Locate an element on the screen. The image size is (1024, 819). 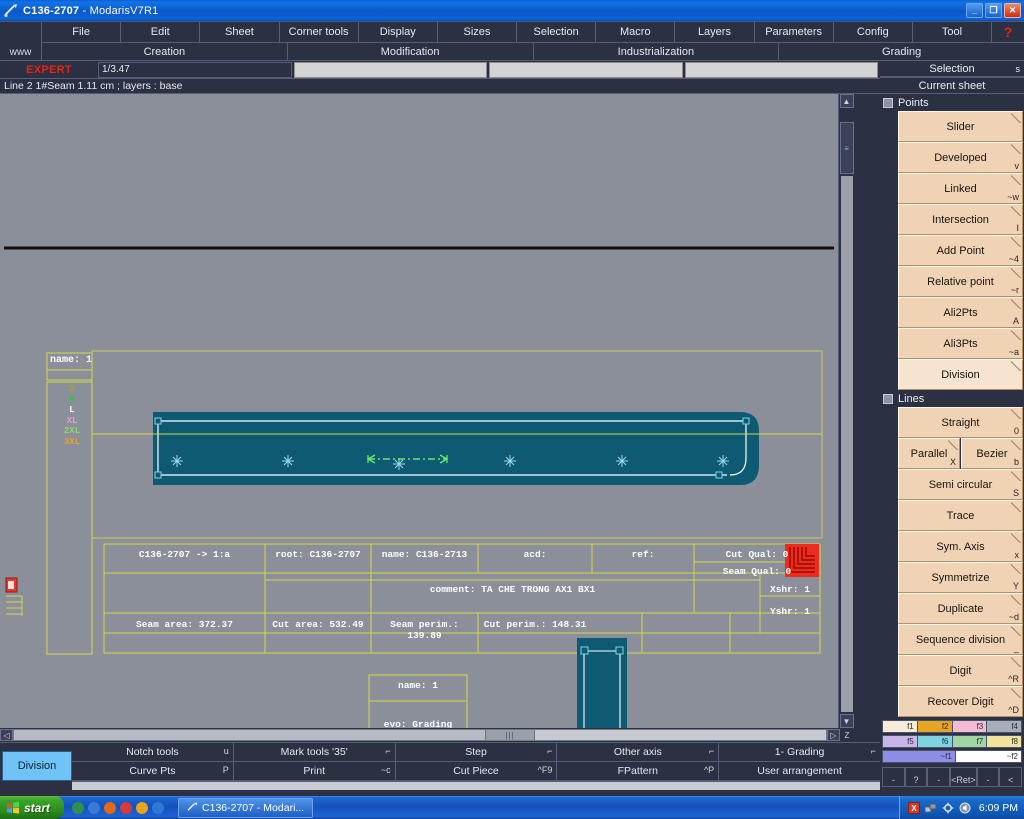
scale-field: 1/3.47 is located at coordinates (195, 69).